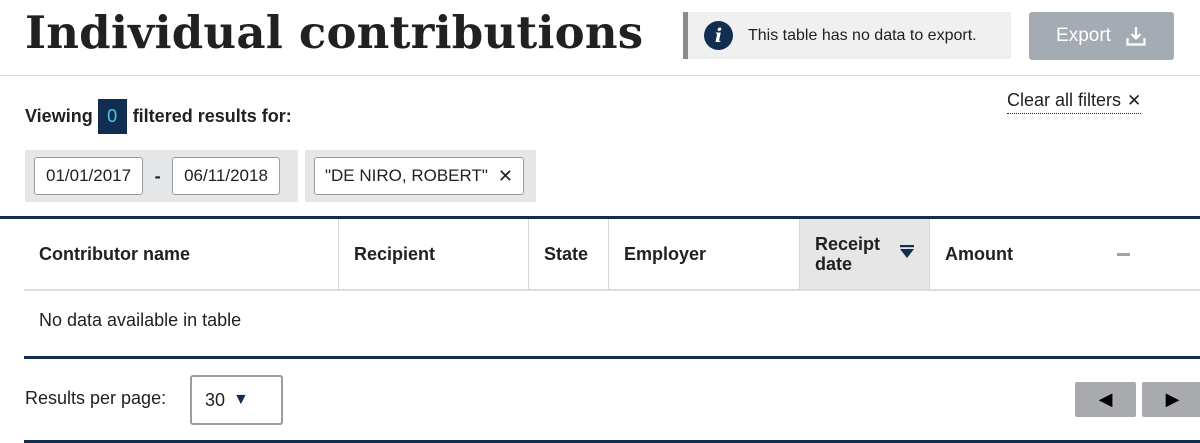 This screenshot has height=443, width=1200. Describe the element at coordinates (600, 75) in the screenshot. I see `header-divider` at that location.